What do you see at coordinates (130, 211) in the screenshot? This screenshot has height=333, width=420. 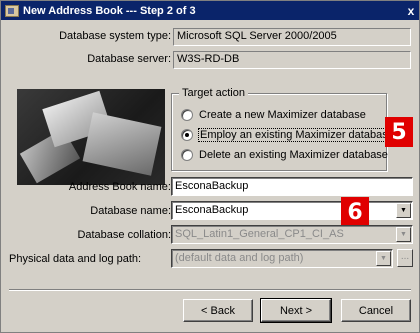 I see `database-name-label: Database name:` at bounding box center [130, 211].